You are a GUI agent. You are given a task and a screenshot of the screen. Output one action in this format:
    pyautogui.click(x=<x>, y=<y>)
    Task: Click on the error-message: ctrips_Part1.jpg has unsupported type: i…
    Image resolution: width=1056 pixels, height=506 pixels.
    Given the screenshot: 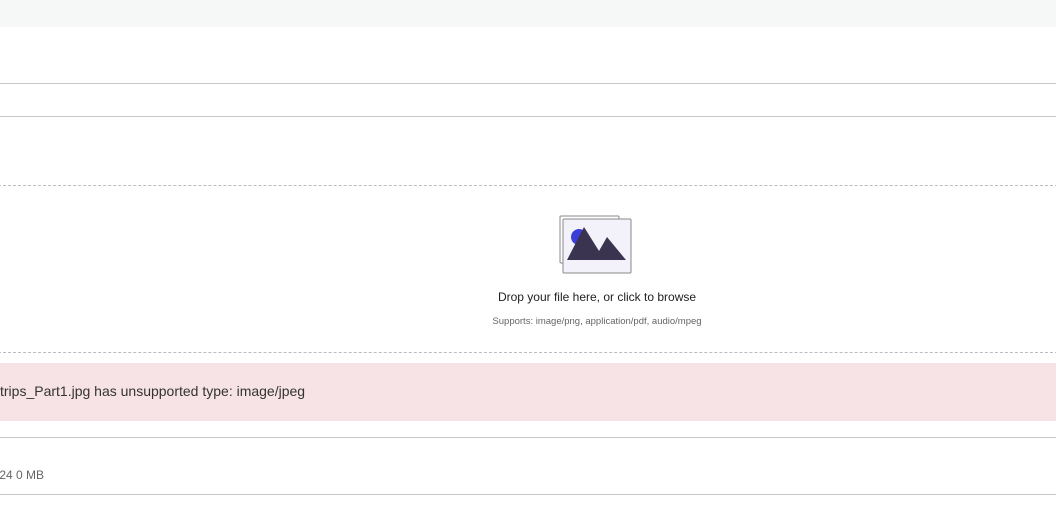 What is the action you would take?
    pyautogui.click(x=153, y=391)
    